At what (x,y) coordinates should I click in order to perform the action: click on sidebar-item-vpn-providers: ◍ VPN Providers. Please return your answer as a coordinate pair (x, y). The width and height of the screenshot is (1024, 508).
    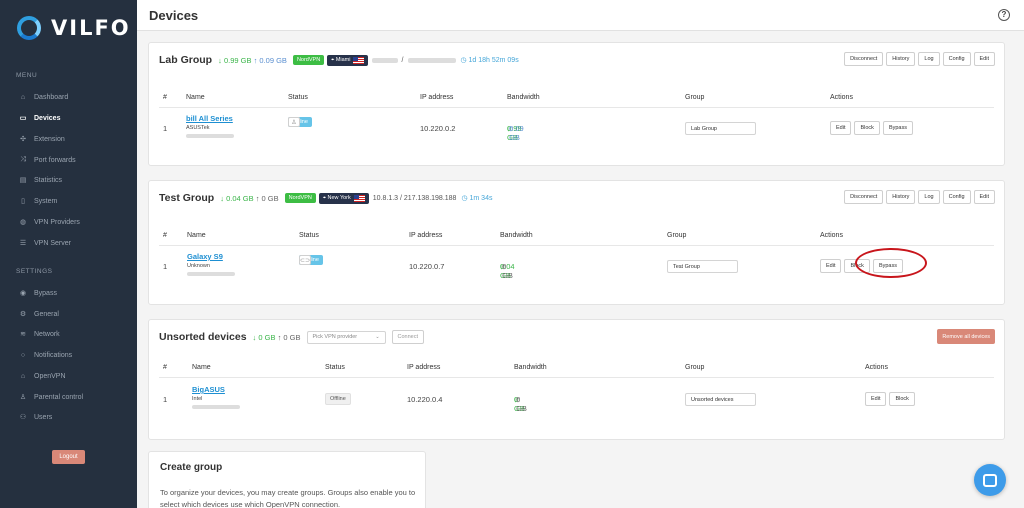
    Looking at the image, I should click on (68, 222).